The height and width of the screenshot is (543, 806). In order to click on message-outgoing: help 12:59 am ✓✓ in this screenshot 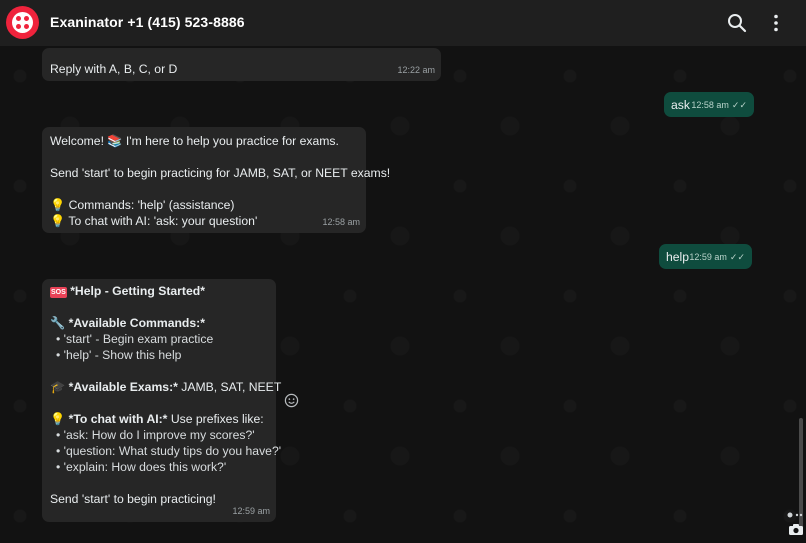, I will do `click(705, 256)`.